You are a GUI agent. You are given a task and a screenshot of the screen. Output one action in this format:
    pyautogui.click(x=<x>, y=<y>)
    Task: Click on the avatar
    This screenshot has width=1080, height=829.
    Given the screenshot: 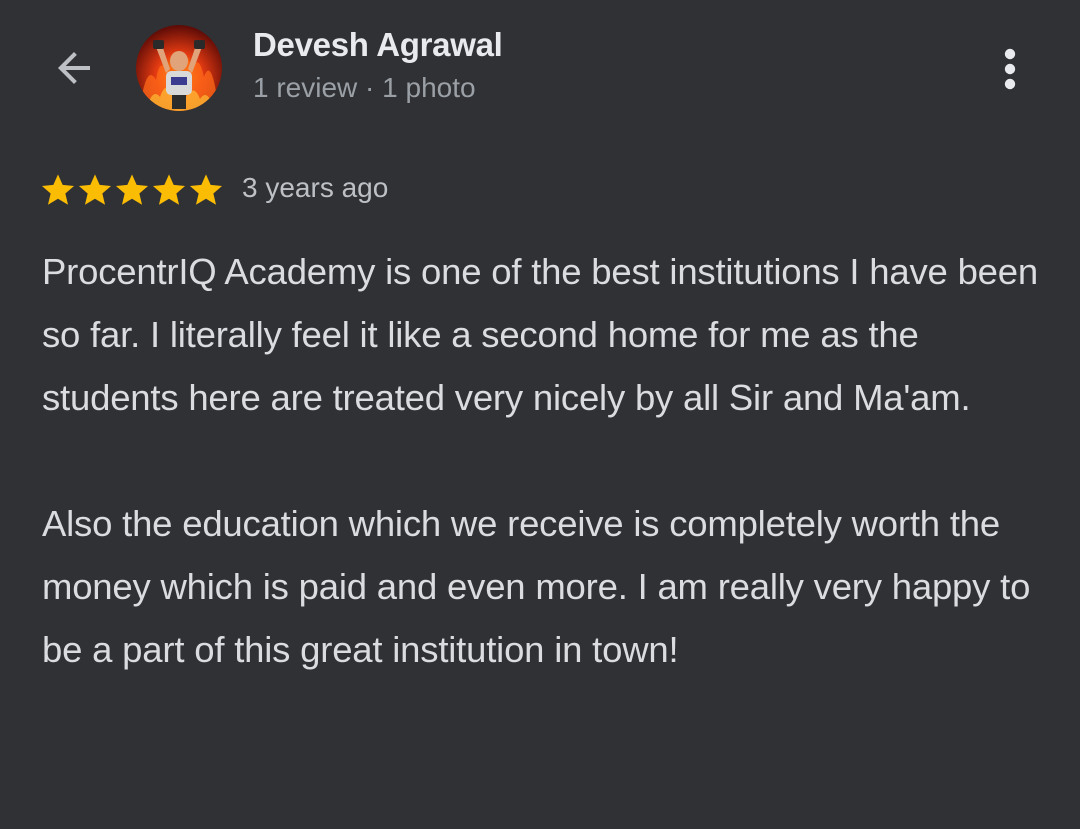 What is the action you would take?
    pyautogui.click(x=179, y=68)
    